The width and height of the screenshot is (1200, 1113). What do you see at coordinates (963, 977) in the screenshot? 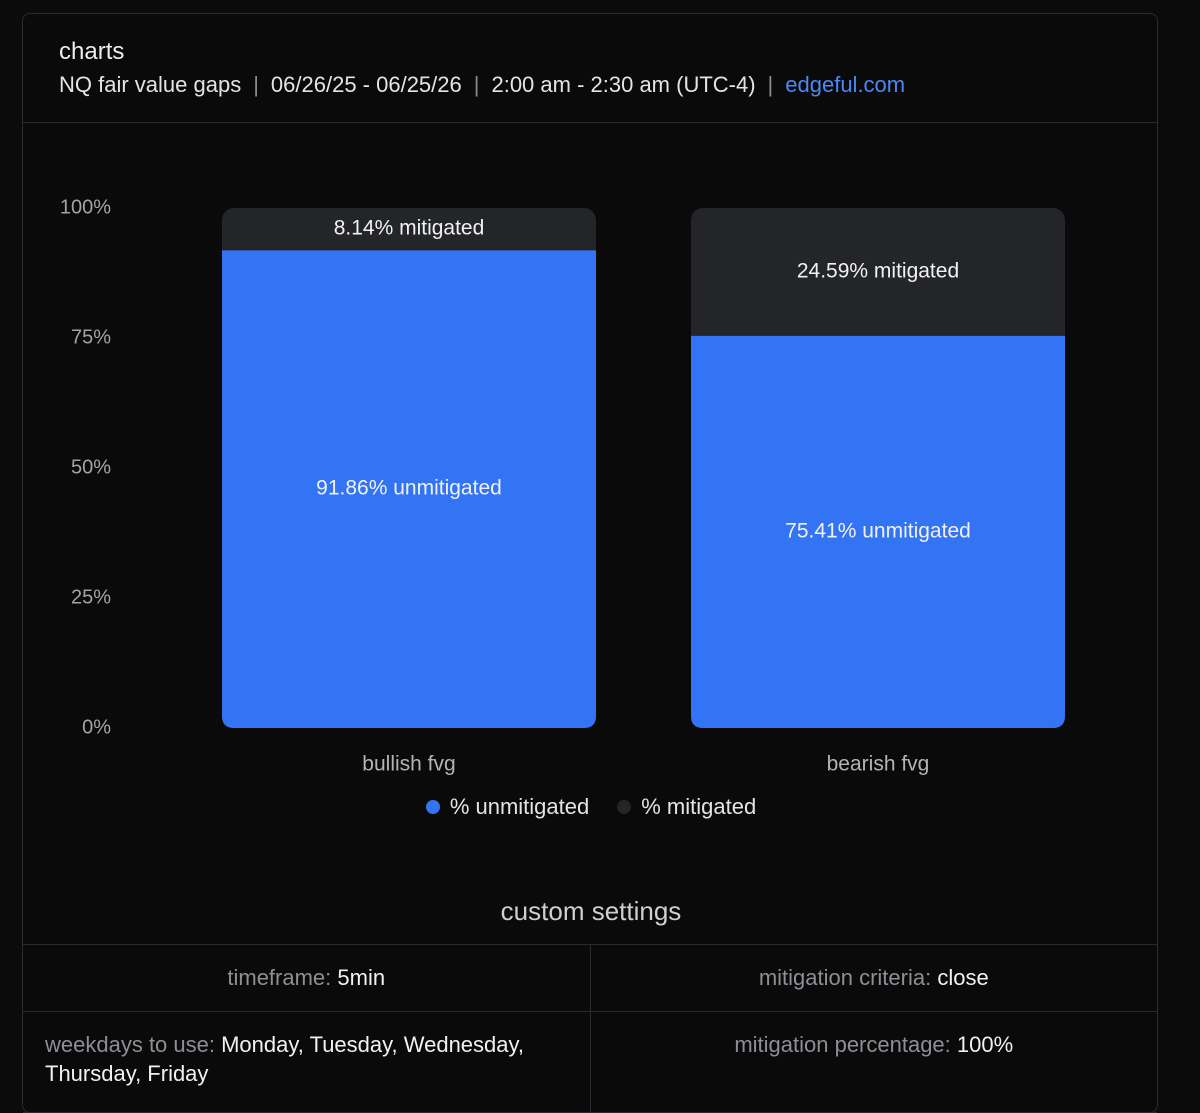
I see `setting-value: close` at bounding box center [963, 977].